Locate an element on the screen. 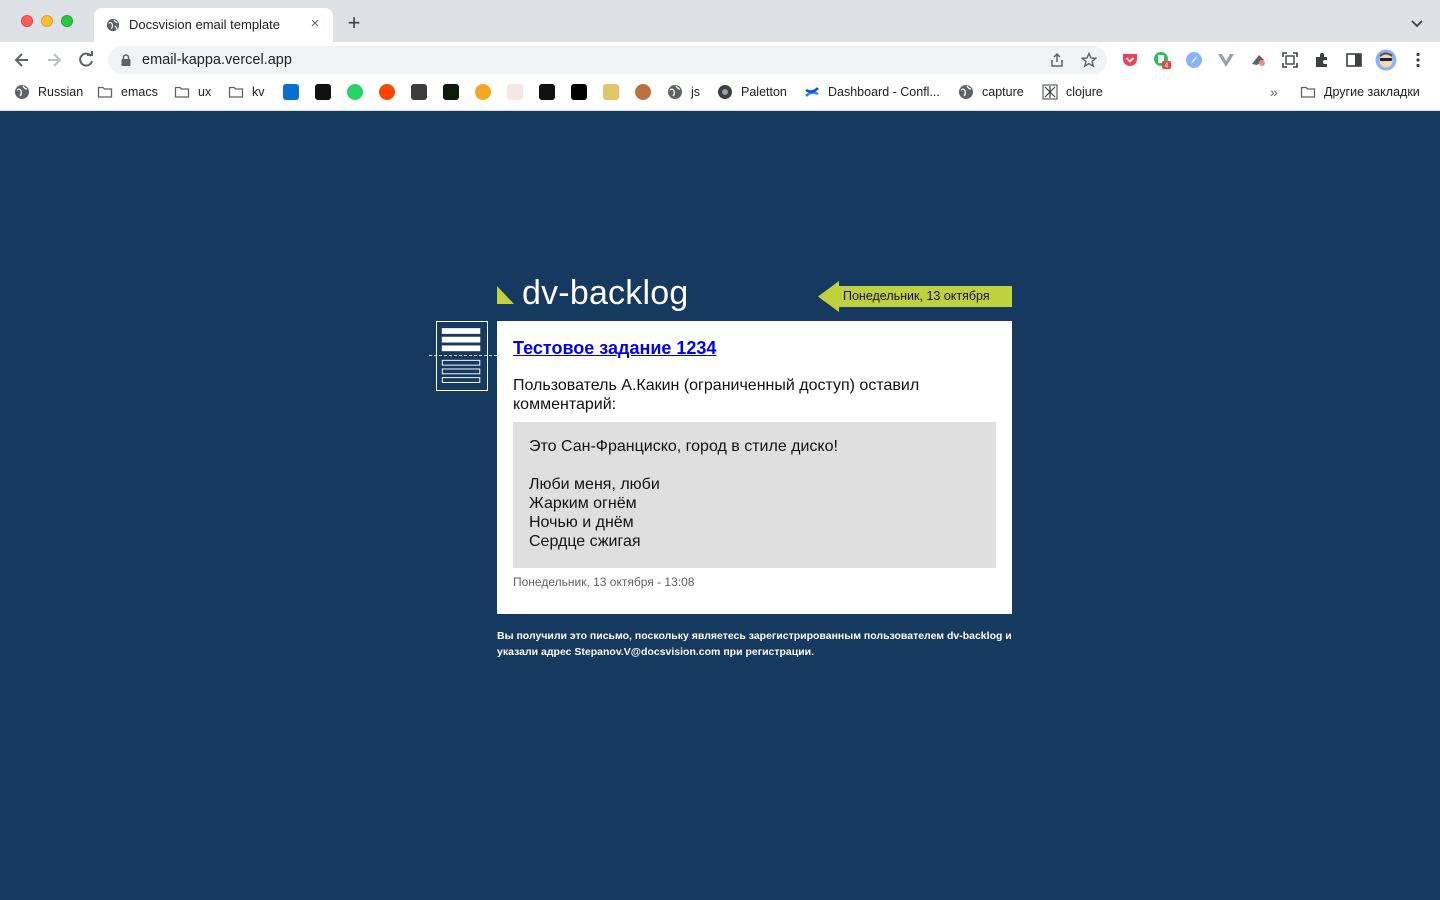  bookmark-capture: capture is located at coordinates (991, 92).